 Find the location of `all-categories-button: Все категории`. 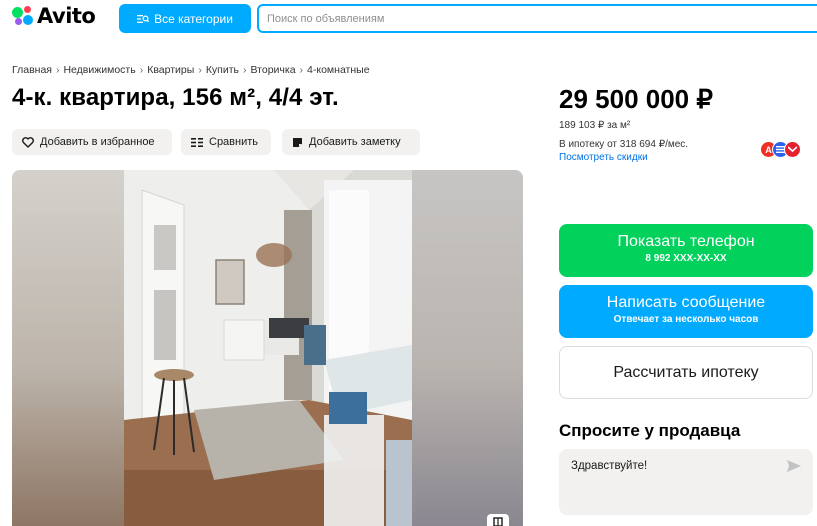

all-categories-button: Все категории is located at coordinates (185, 18).